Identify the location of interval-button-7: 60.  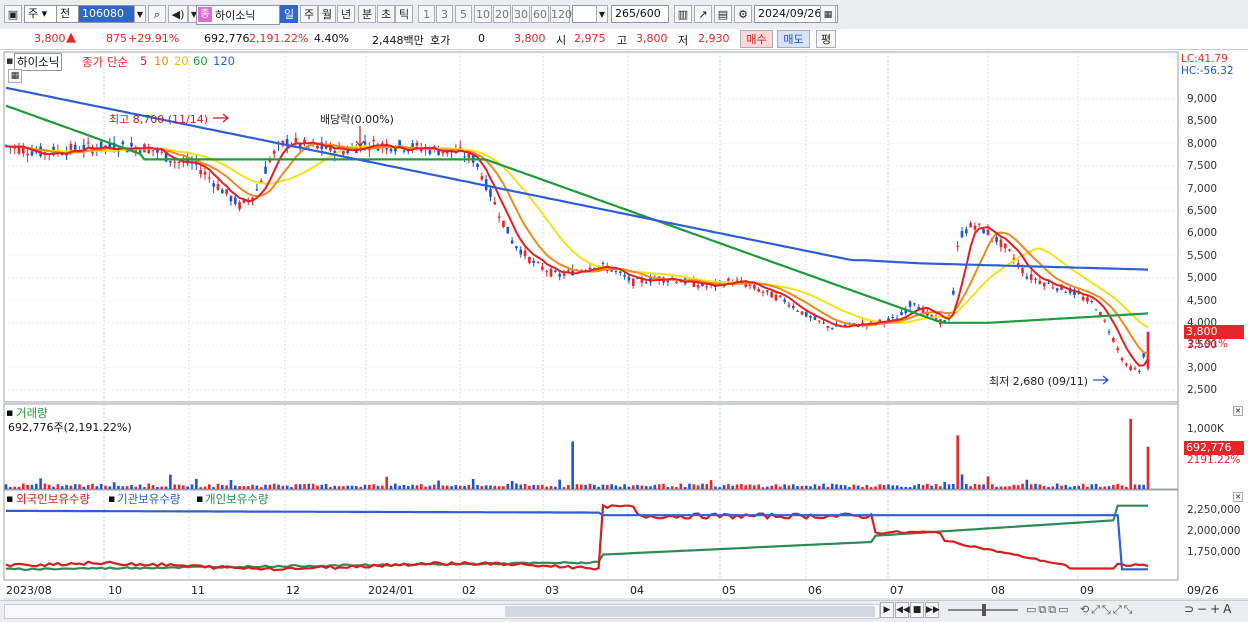
(540, 14).